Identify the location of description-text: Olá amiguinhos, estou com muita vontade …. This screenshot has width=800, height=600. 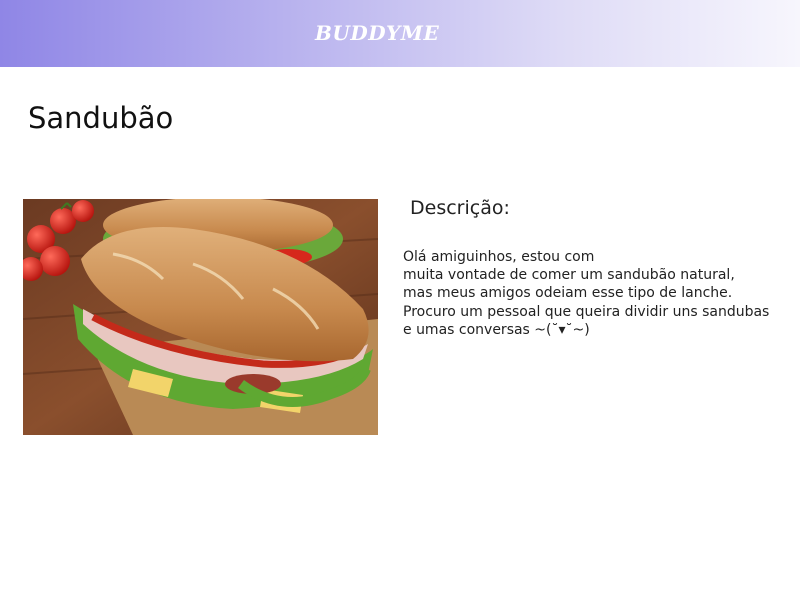
(601, 293).